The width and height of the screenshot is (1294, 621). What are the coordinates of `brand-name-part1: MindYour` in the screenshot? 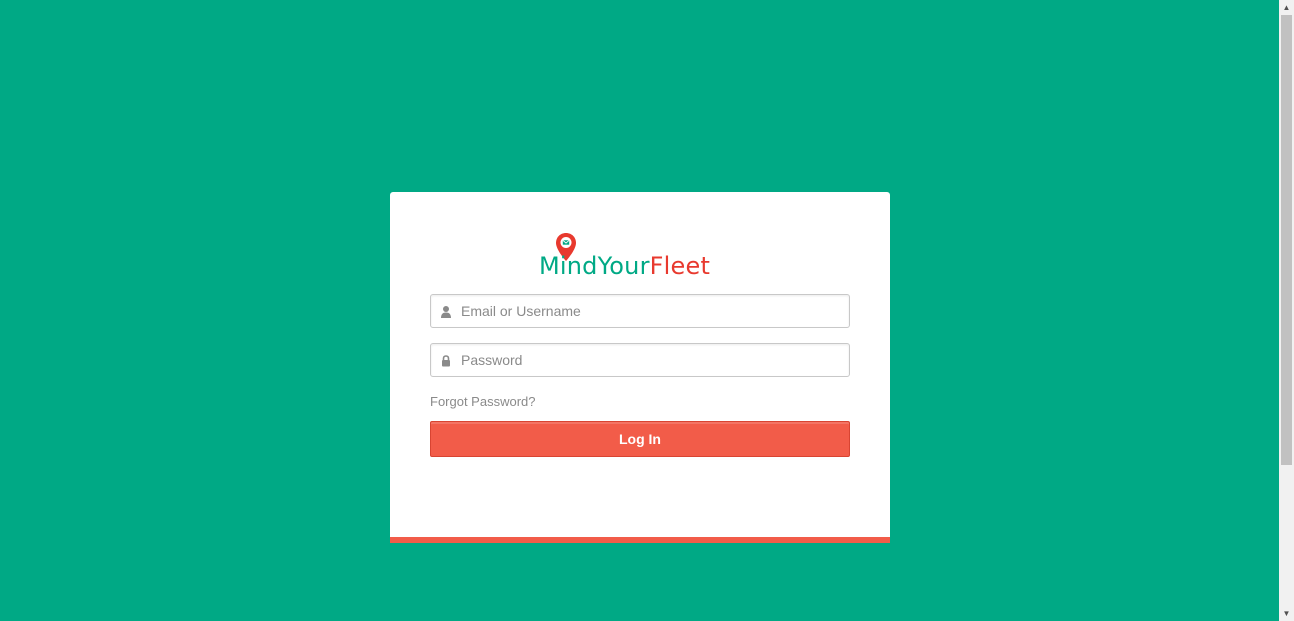 It's located at (594, 266).